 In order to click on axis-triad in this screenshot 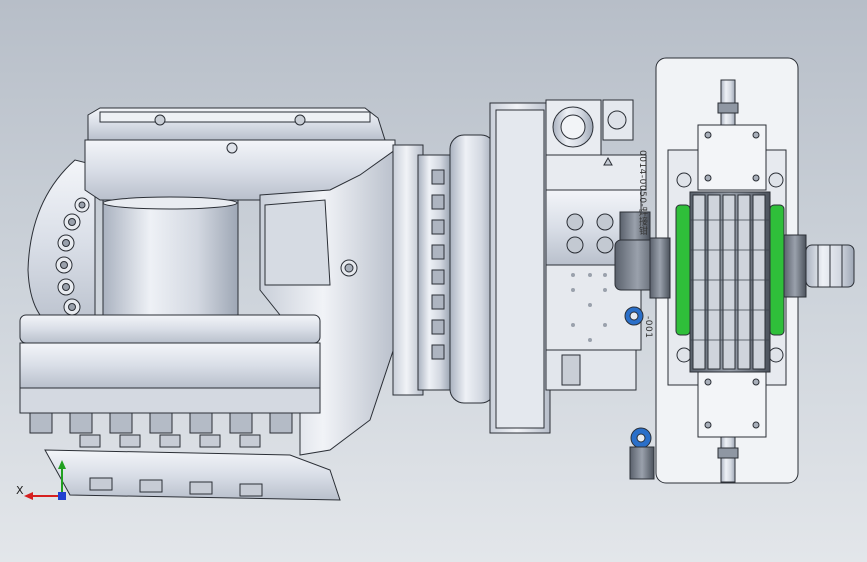, I will do `click(45, 480)`.